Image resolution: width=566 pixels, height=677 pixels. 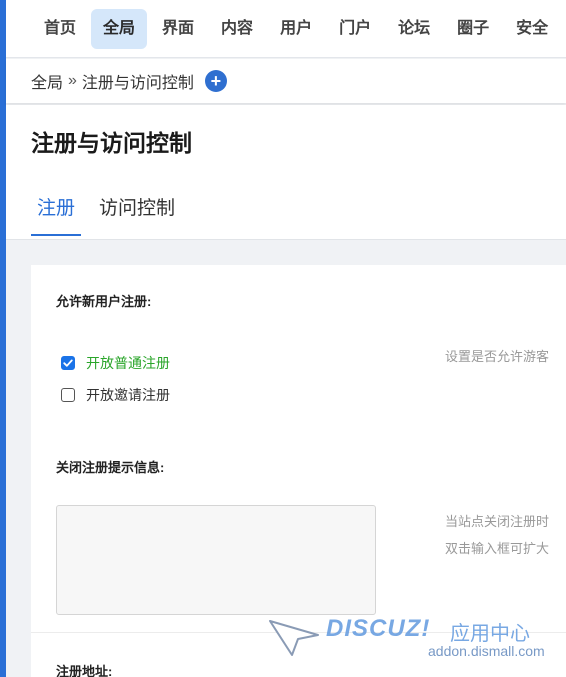 I want to click on nav-item-interface: 界面, so click(x=178, y=29).